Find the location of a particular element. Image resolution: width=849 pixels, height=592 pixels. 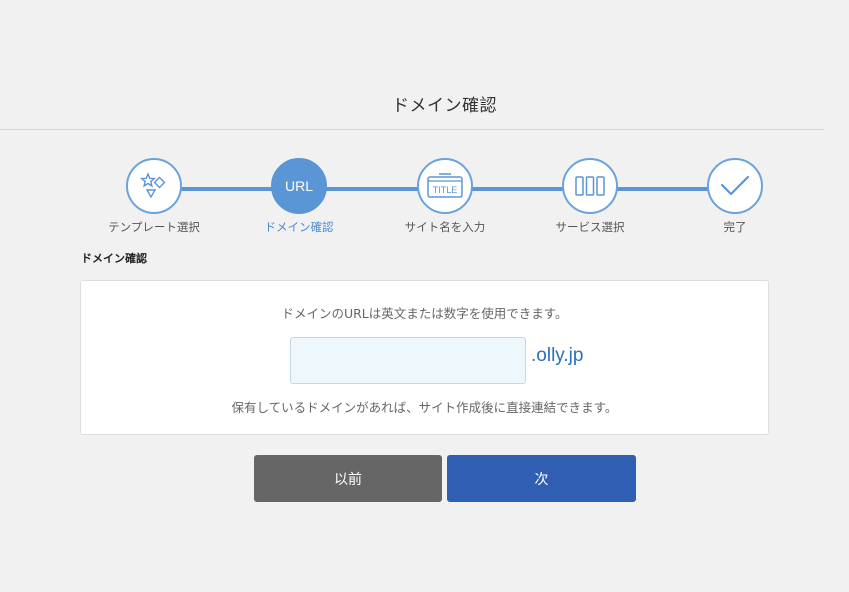

checkmark-icon is located at coordinates (735, 186).